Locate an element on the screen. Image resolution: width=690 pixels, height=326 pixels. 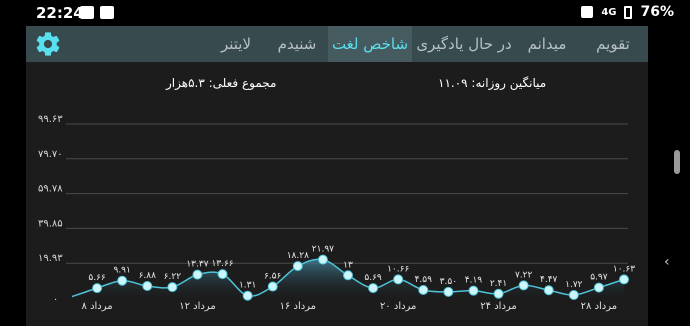
data-label: ۶.۲۲ is located at coordinates (173, 277).